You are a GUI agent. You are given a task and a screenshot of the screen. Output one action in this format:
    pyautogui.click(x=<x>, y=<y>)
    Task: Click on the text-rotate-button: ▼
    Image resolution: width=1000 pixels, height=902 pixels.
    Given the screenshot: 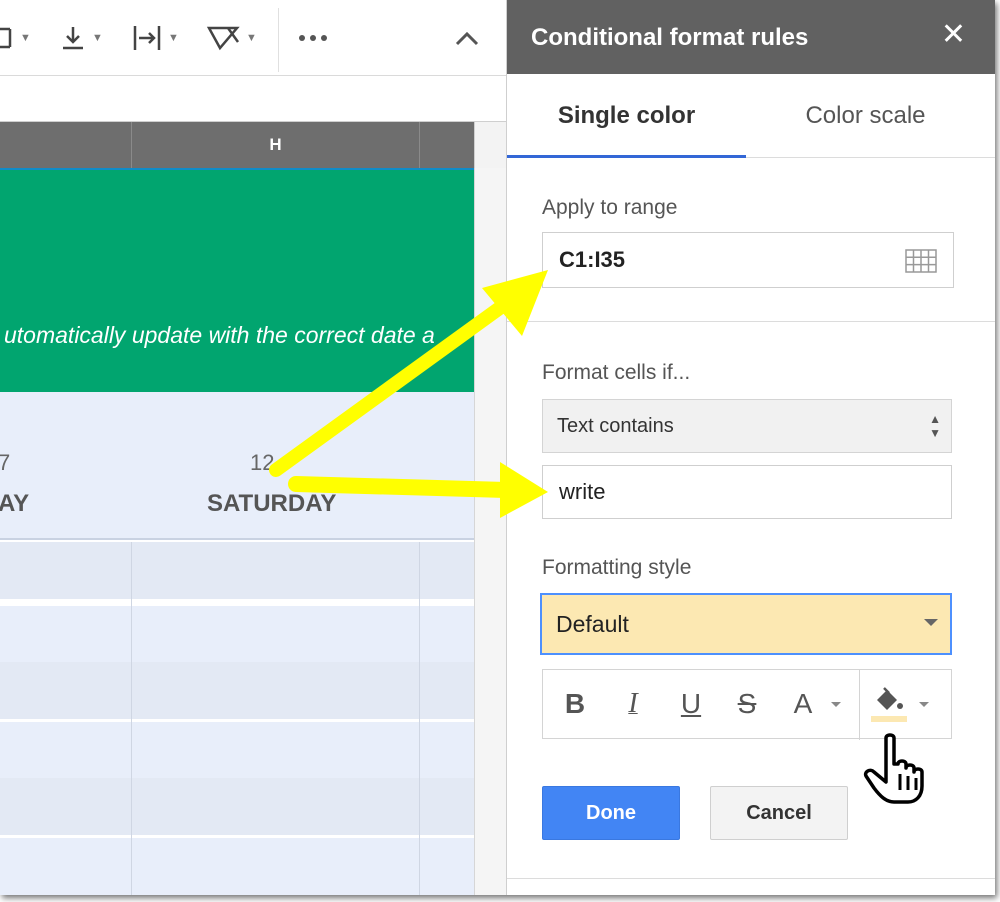 What is the action you would take?
    pyautogui.click(x=231, y=38)
    